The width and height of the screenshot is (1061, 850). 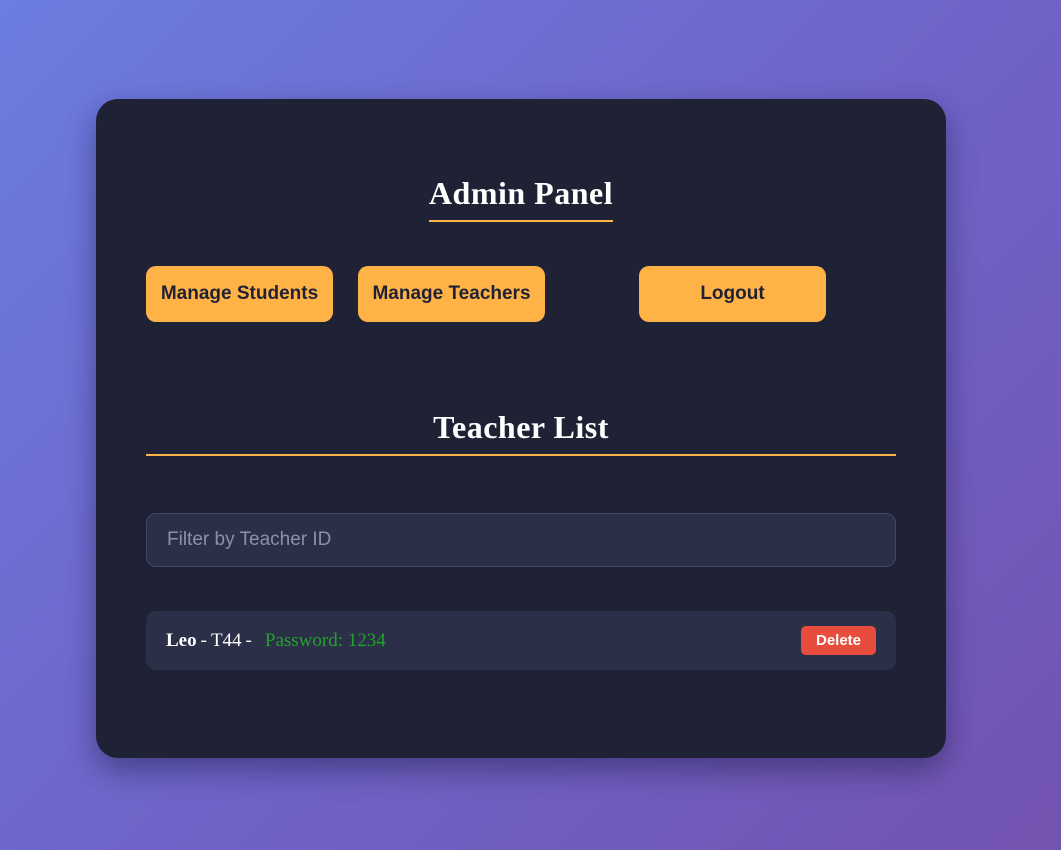 What do you see at coordinates (521, 540) in the screenshot?
I see `teacher-id-filter-input` at bounding box center [521, 540].